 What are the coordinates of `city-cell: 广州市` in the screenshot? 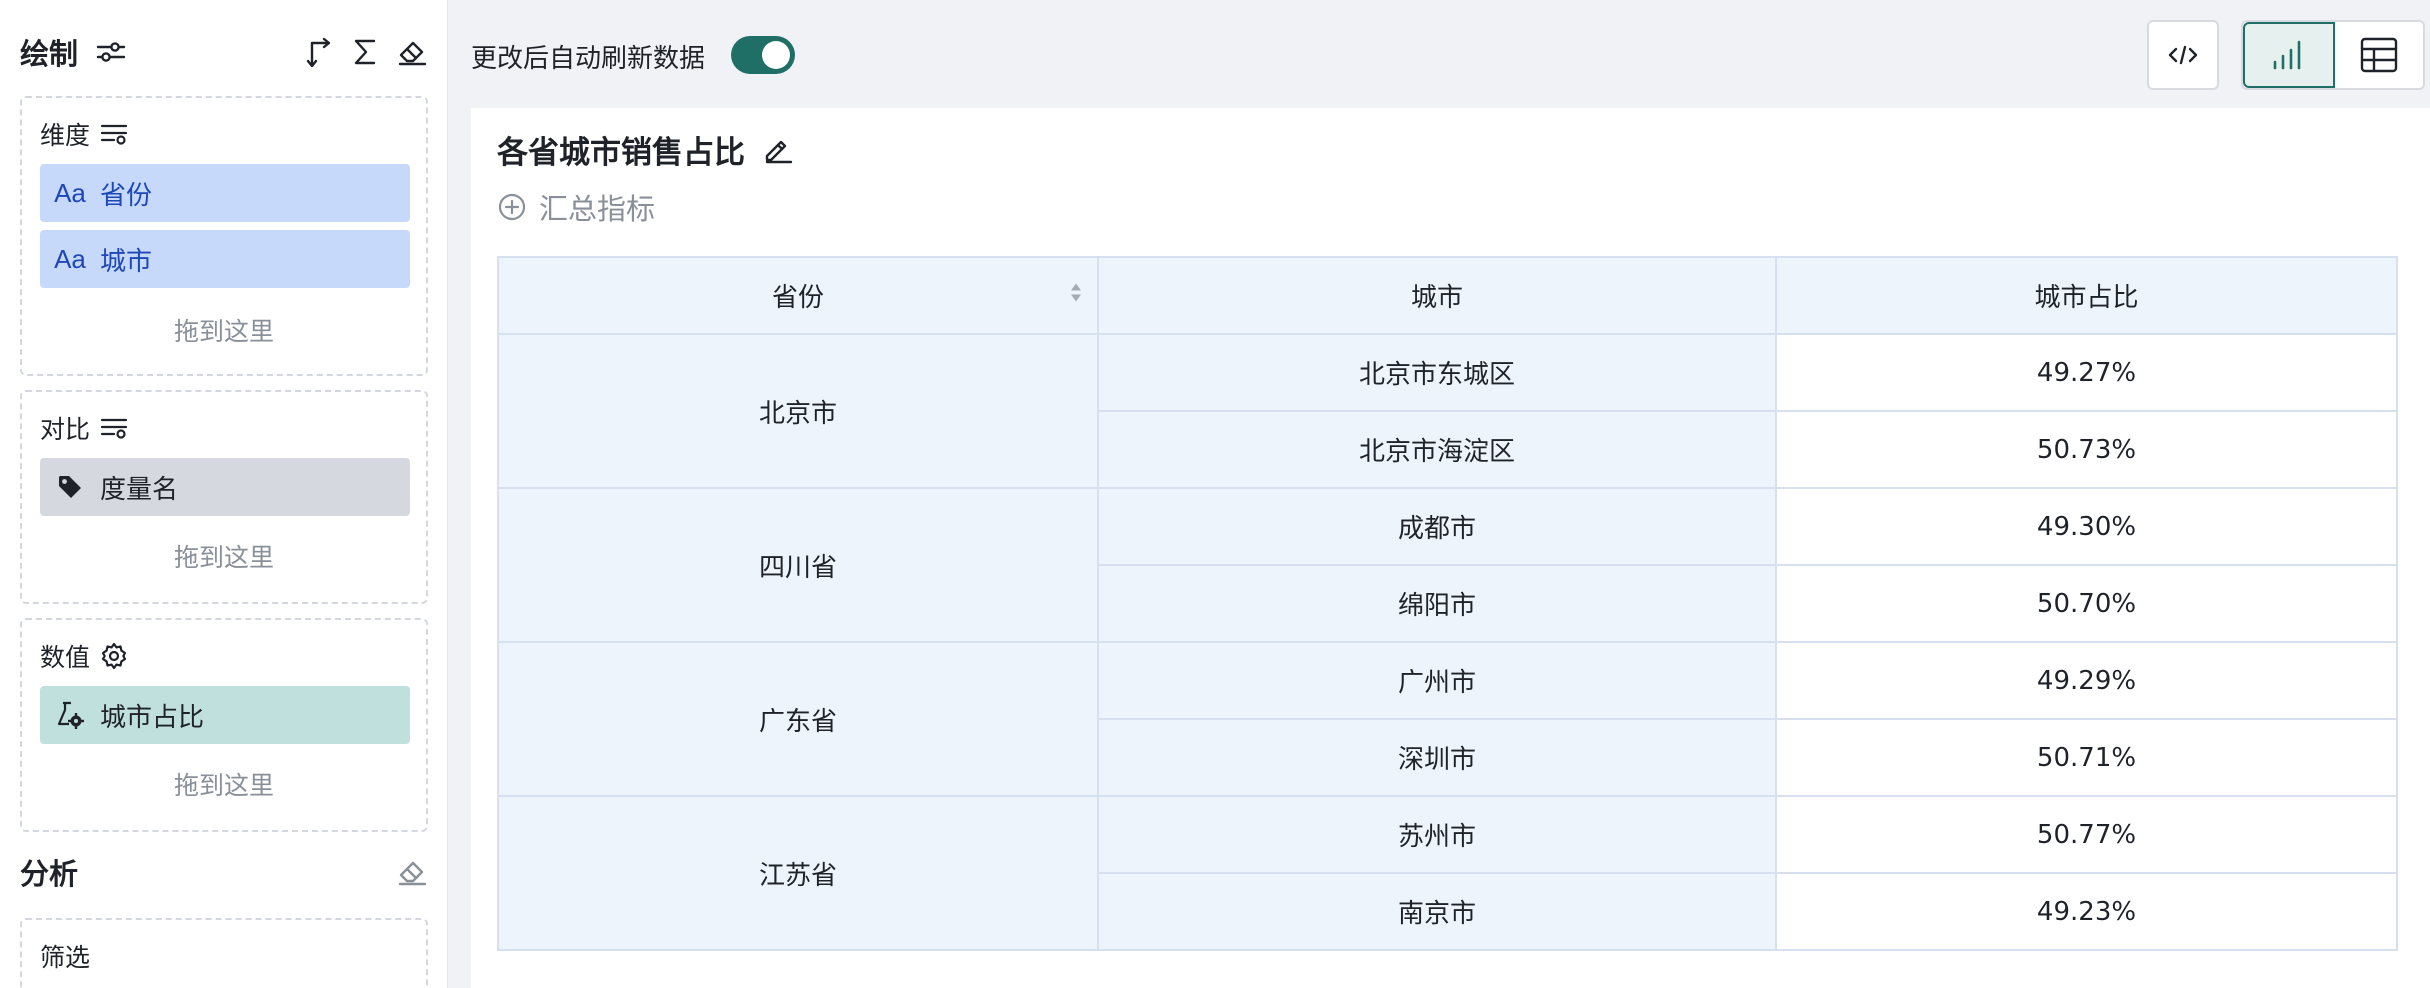 It's located at (1437, 680).